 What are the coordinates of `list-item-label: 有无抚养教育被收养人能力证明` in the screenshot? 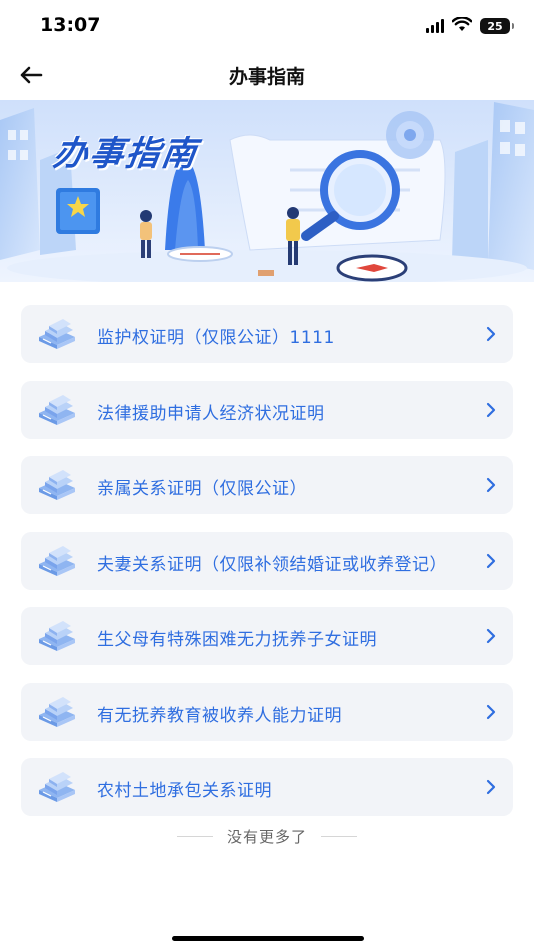 It's located at (219, 715).